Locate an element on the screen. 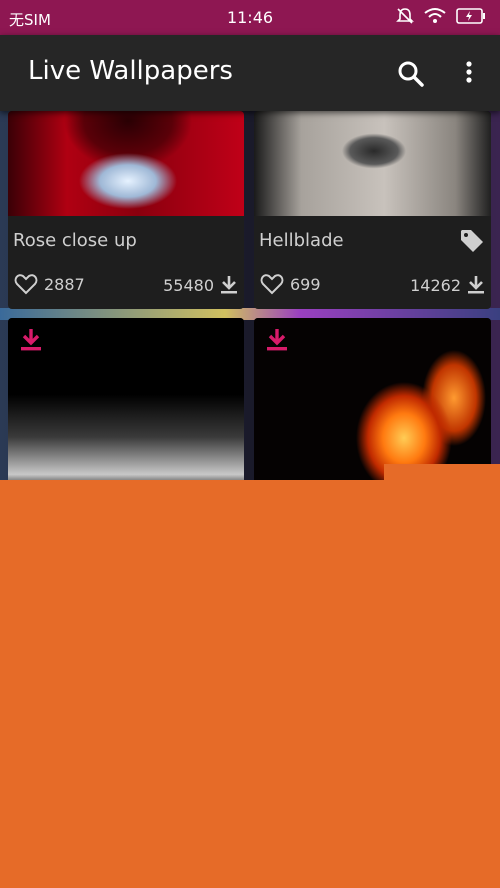  download-count-group: 14262 is located at coordinates (447, 285).